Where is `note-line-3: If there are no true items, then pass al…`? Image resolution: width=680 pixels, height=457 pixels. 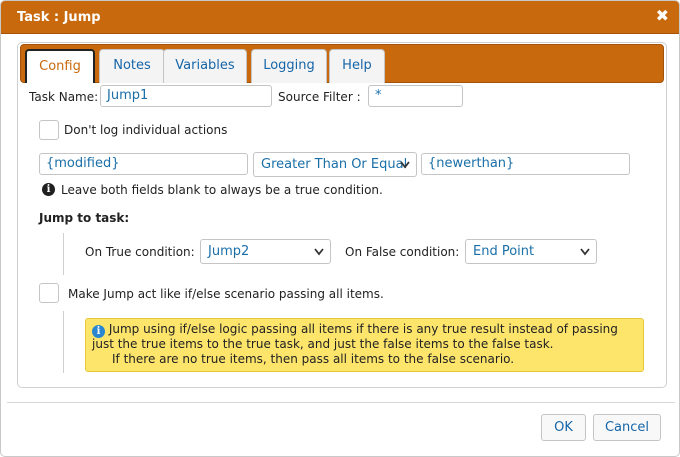
note-line-3: If there are no true items, then pass al… is located at coordinates (313, 359).